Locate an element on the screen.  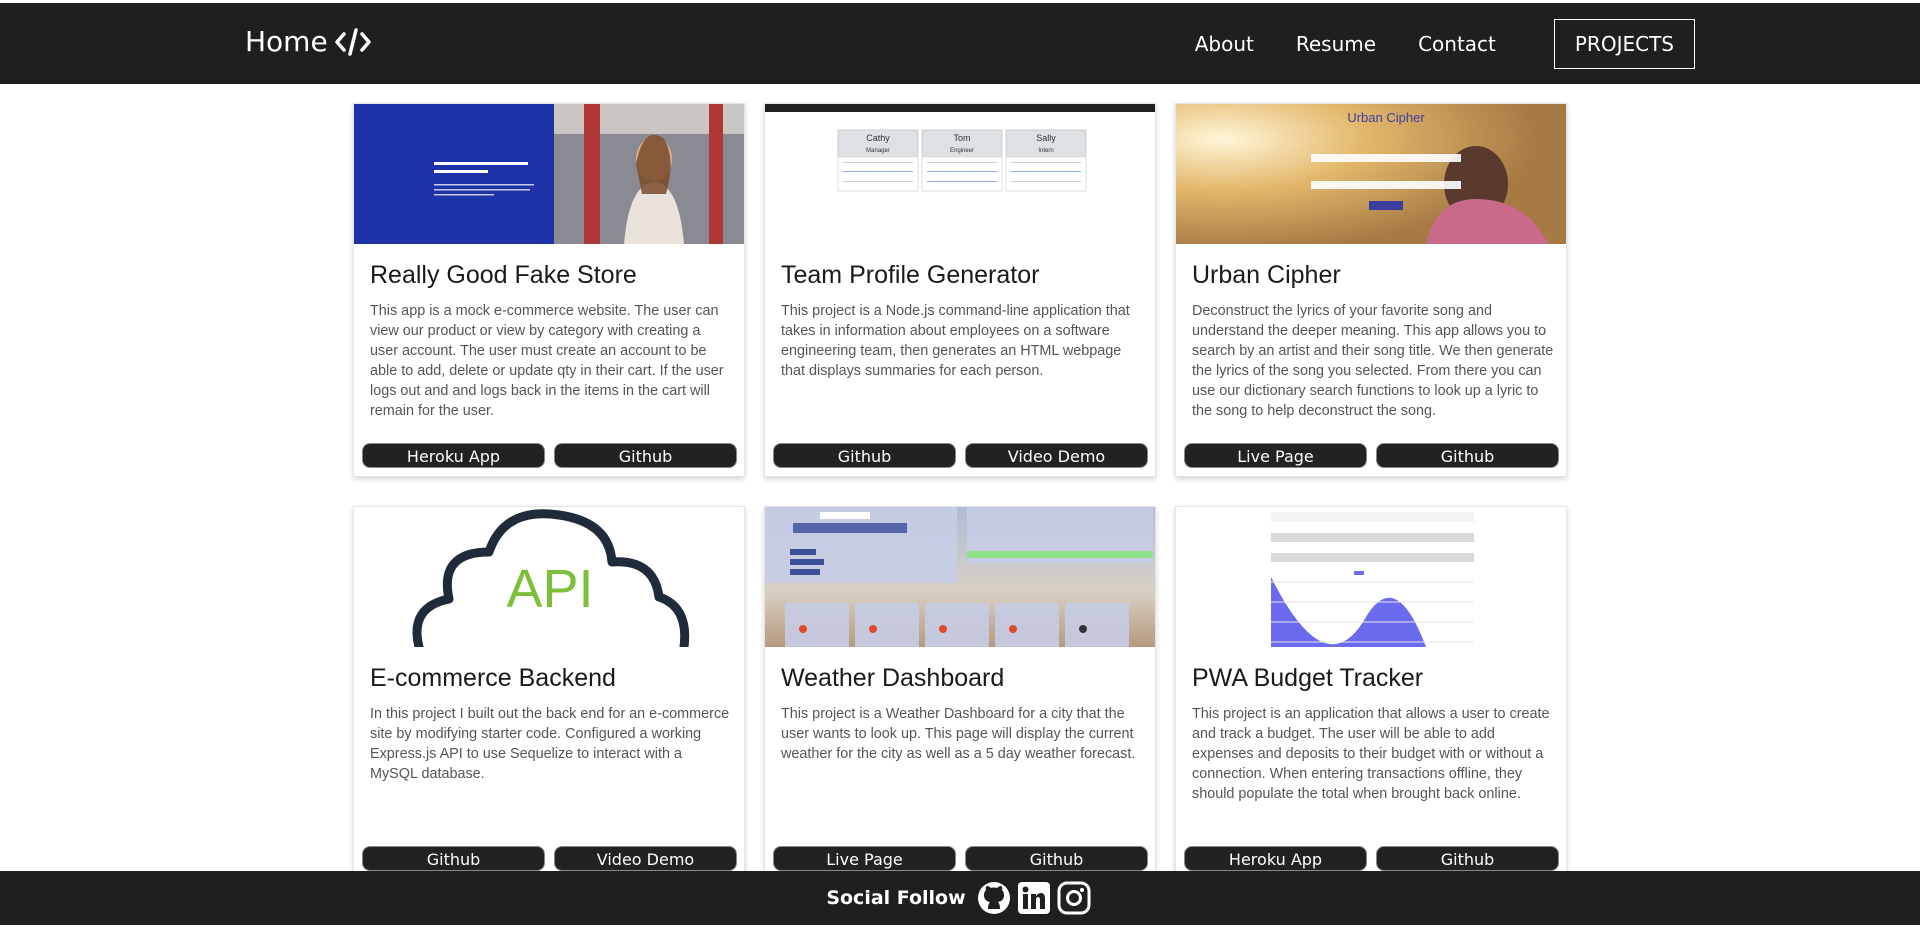
nav-links: About Resume Contact PROJECTS is located at coordinates (1557, 43).